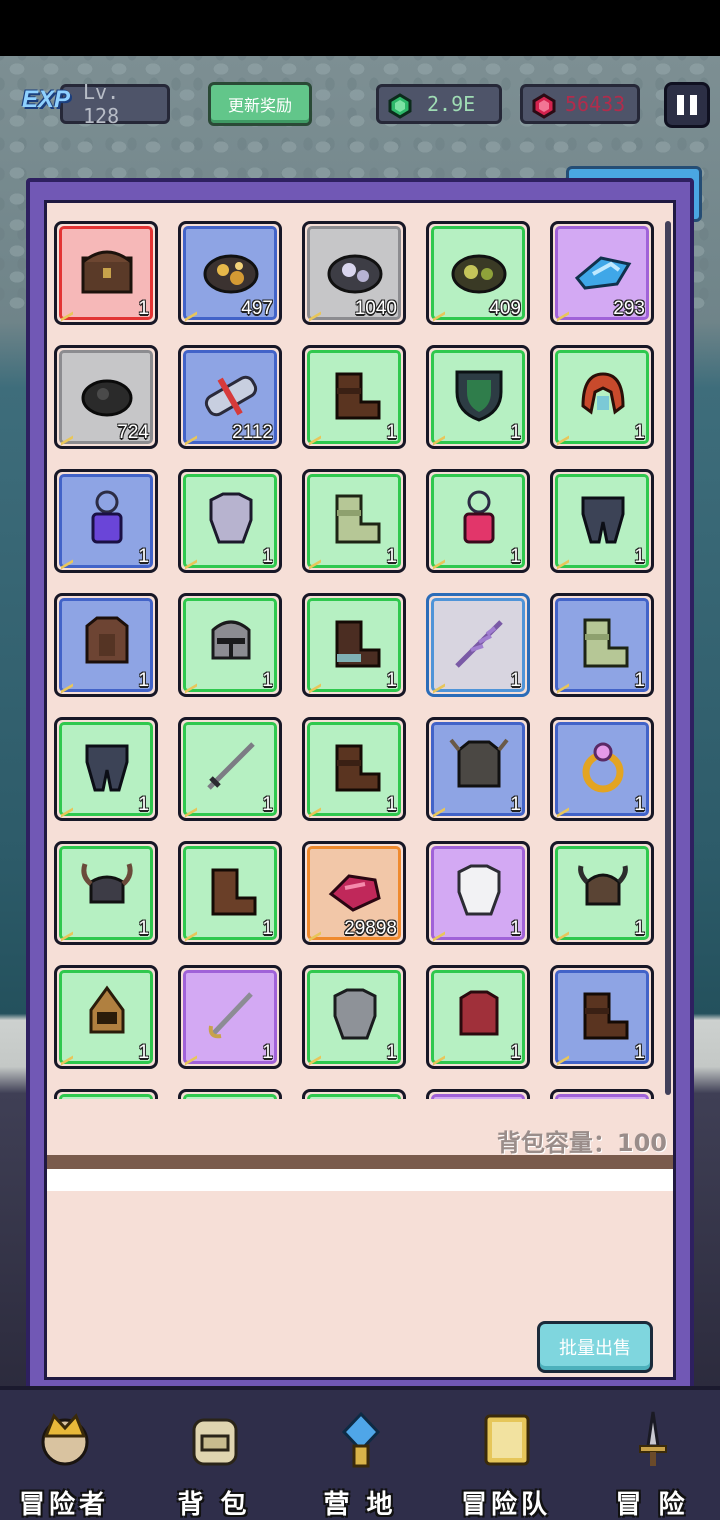 The height and width of the screenshot is (1520, 720). Describe the element at coordinates (360, 1461) in the screenshot. I see `nav-item-2: 营 地` at that location.